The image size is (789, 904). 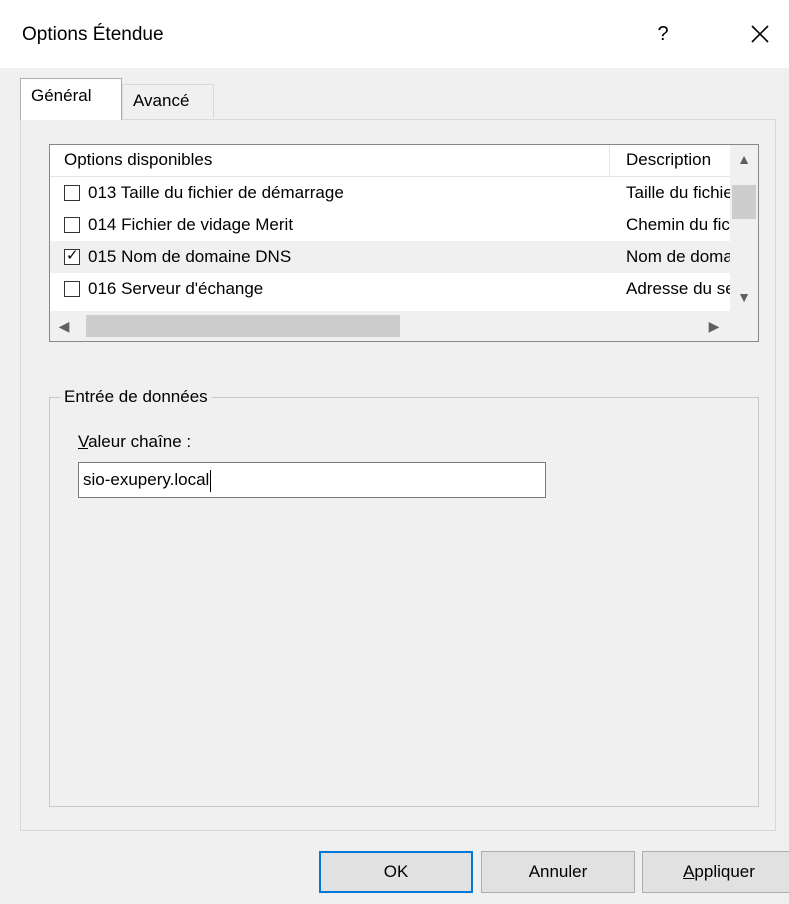 I want to click on label-accelerator: V, so click(x=83, y=441).